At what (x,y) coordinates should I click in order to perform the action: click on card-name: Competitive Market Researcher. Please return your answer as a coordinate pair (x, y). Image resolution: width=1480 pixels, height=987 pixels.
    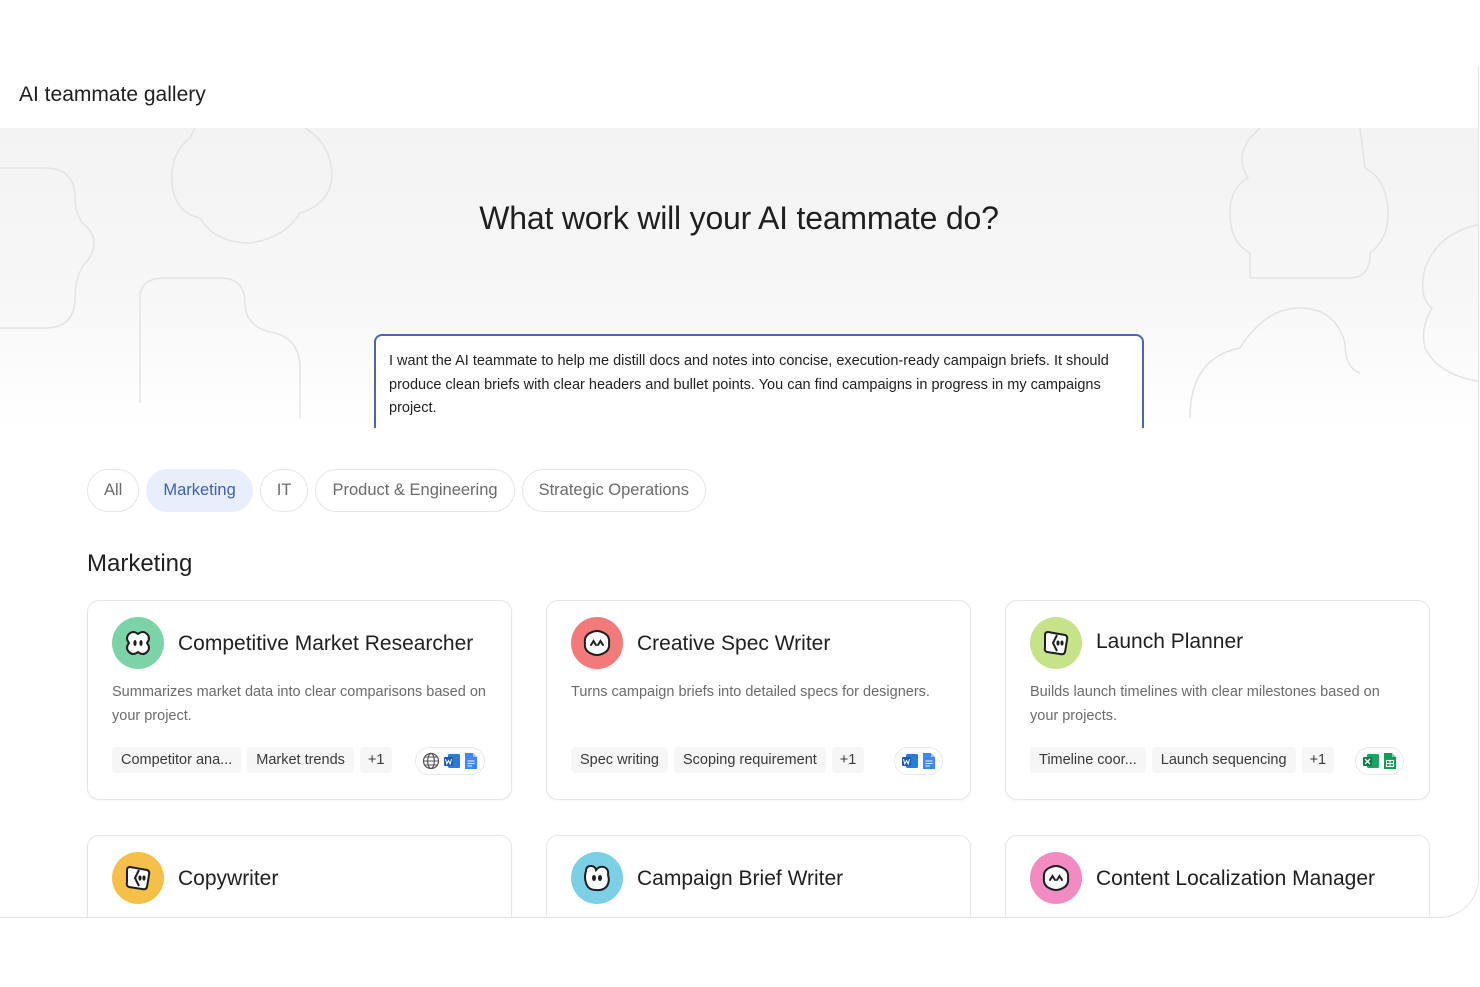
    Looking at the image, I should click on (326, 643).